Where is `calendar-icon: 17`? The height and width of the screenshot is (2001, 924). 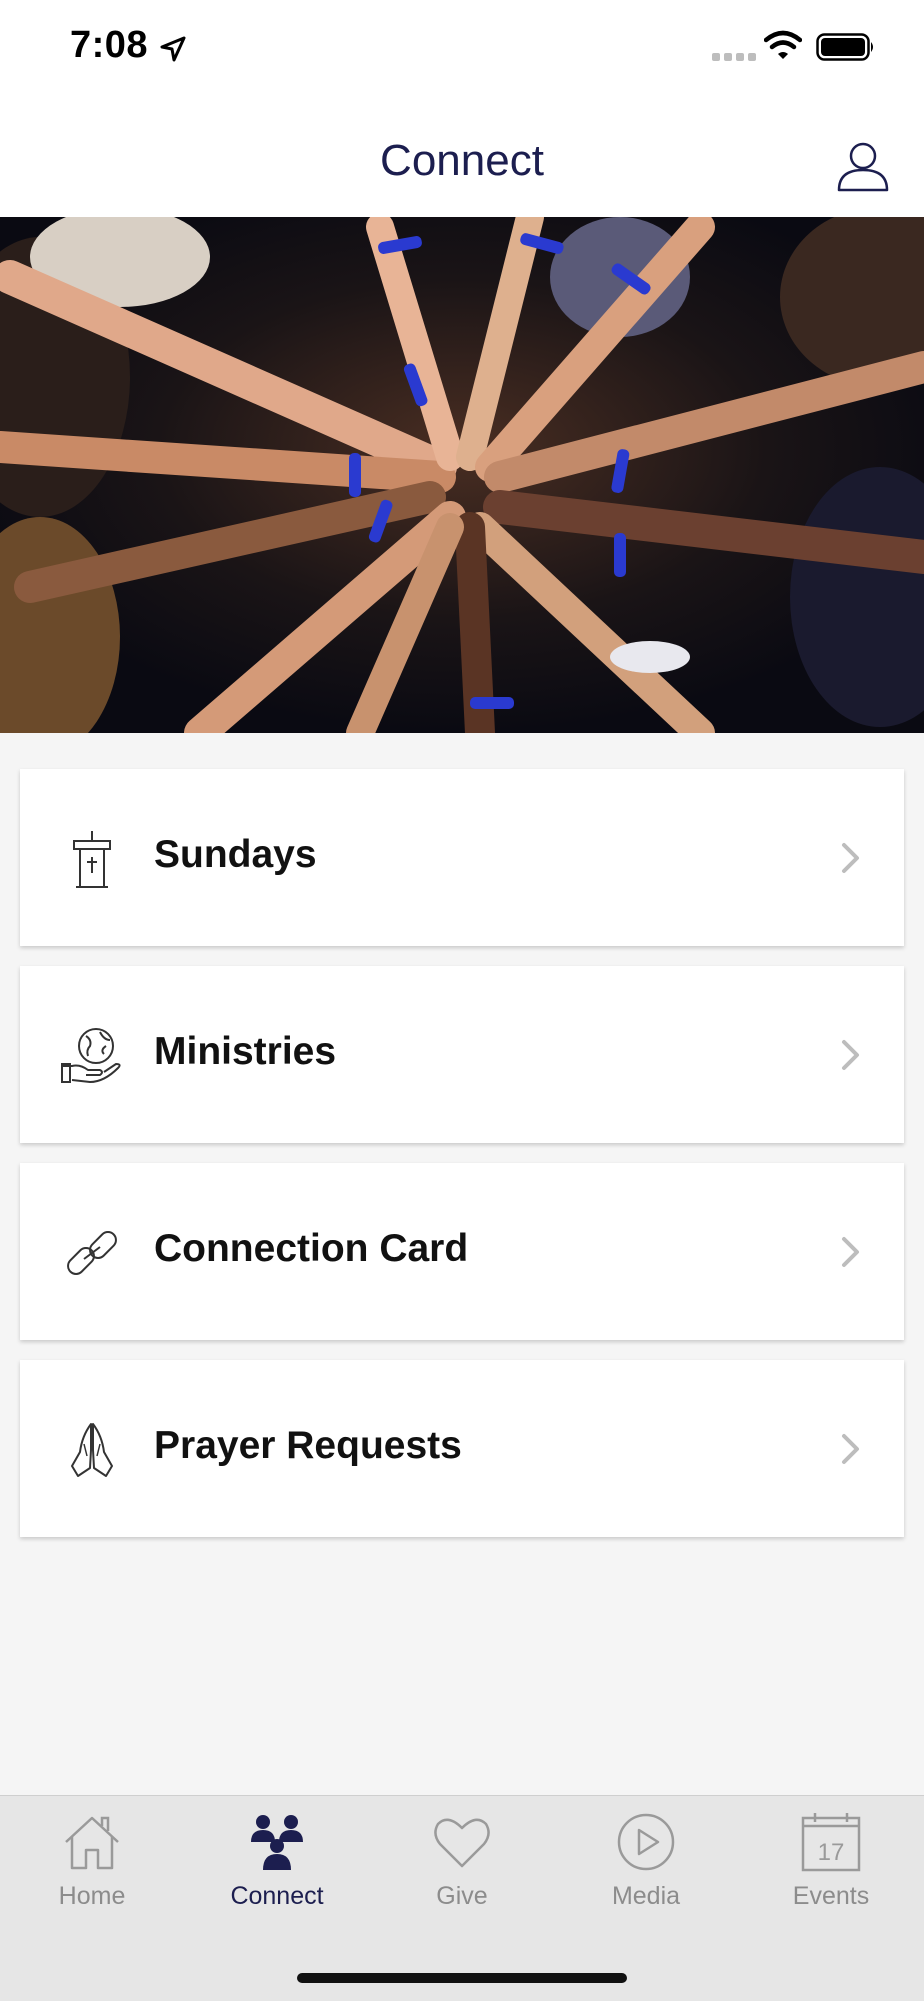
calendar-icon: 17 is located at coordinates (831, 1842).